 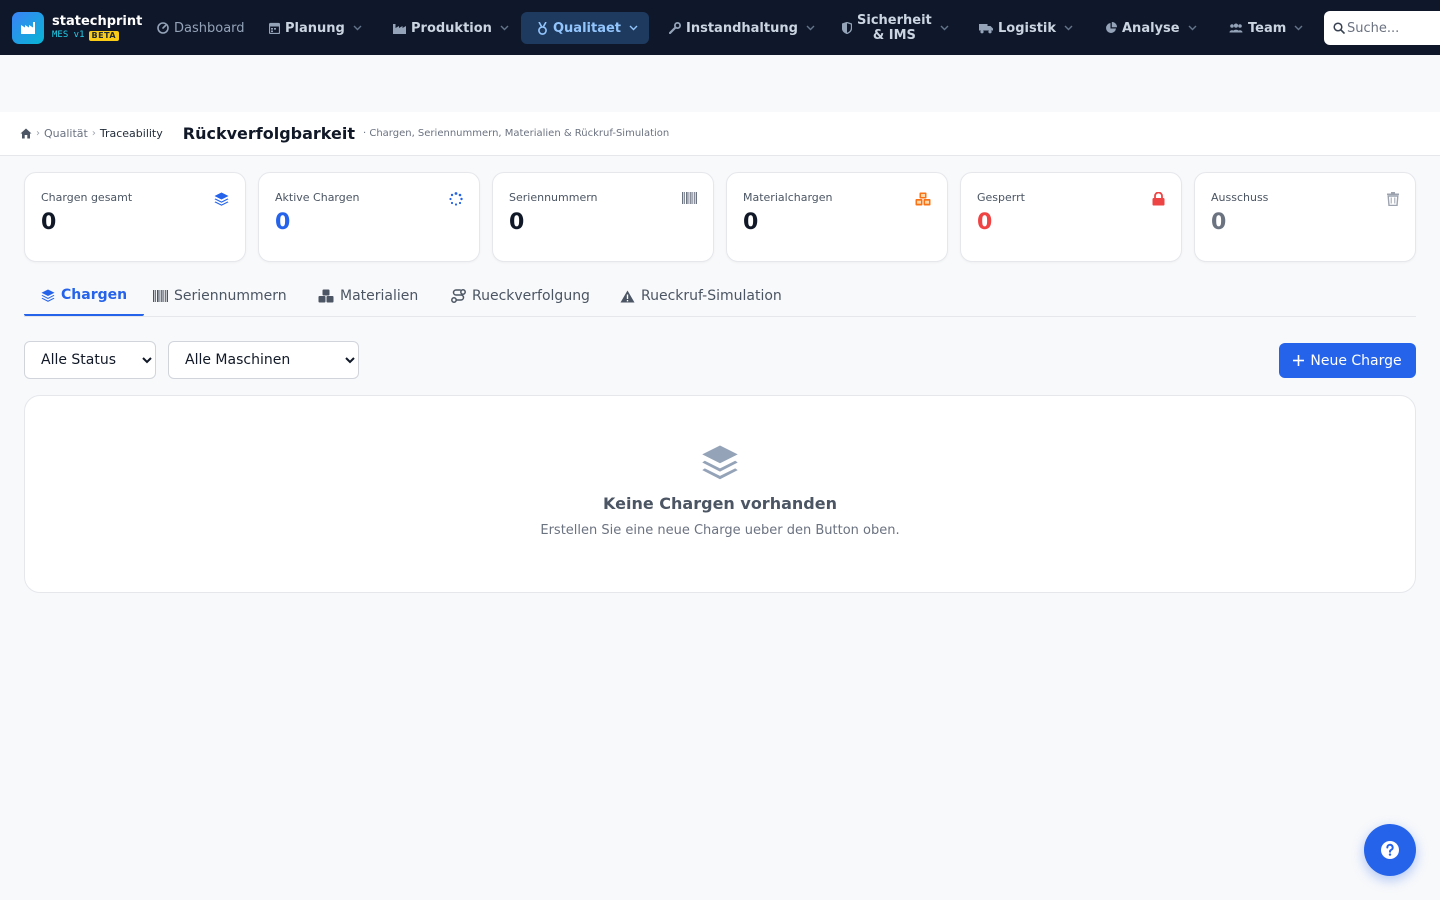 I want to click on breadcrumb-qualitaet: Qualität, so click(x=66, y=133).